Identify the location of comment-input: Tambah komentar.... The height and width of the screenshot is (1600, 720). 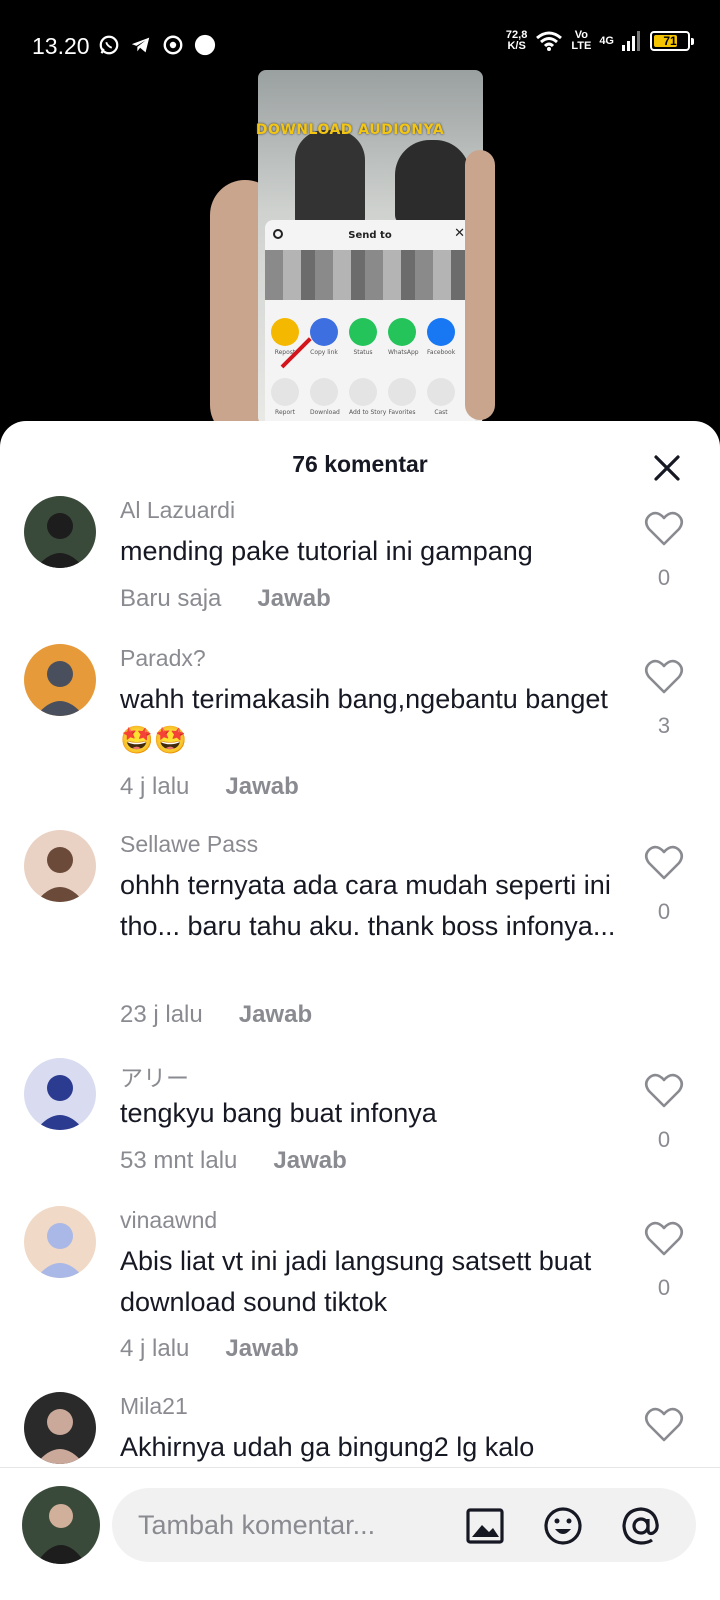
(404, 1525).